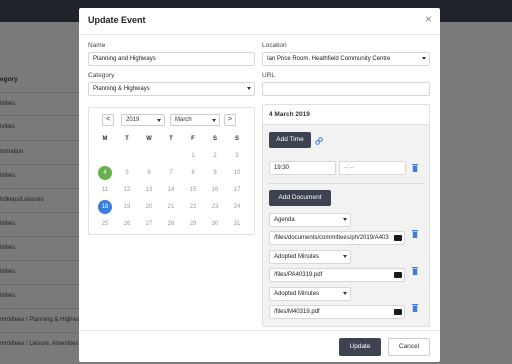 The image size is (512, 364). What do you see at coordinates (215, 207) in the screenshot?
I see `calendar-day: 23` at bounding box center [215, 207].